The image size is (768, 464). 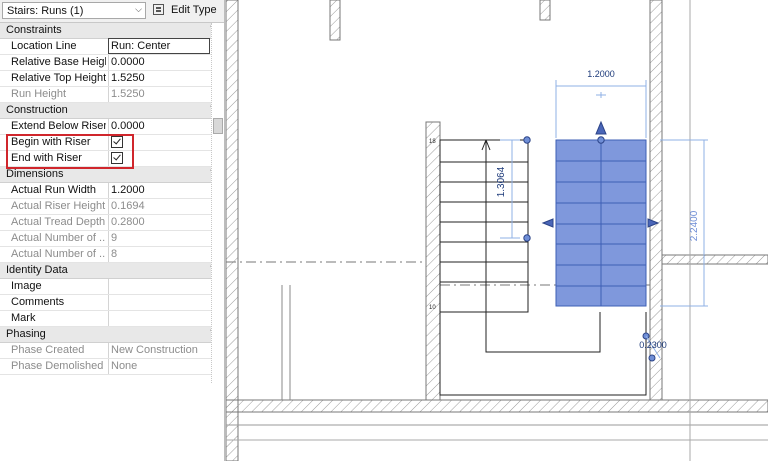 I want to click on property-value: Run: Center, so click(x=141, y=46).